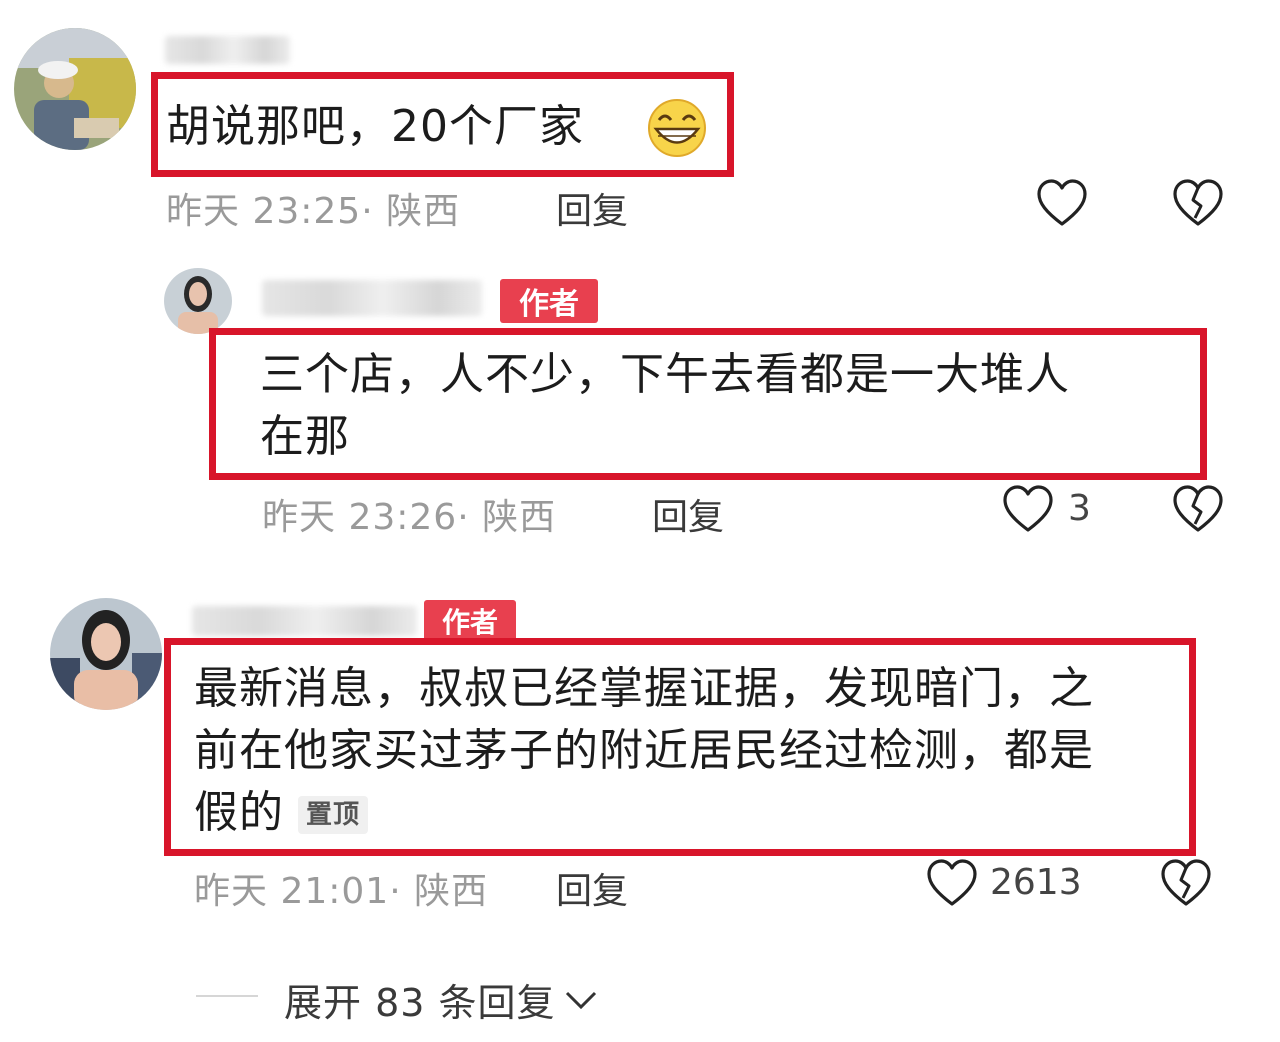 This screenshot has height=1042, width=1280. Describe the element at coordinates (665, 405) in the screenshot. I see `comment-text: 三个店，人不少，下午去看都是一大堆人 在那` at that location.